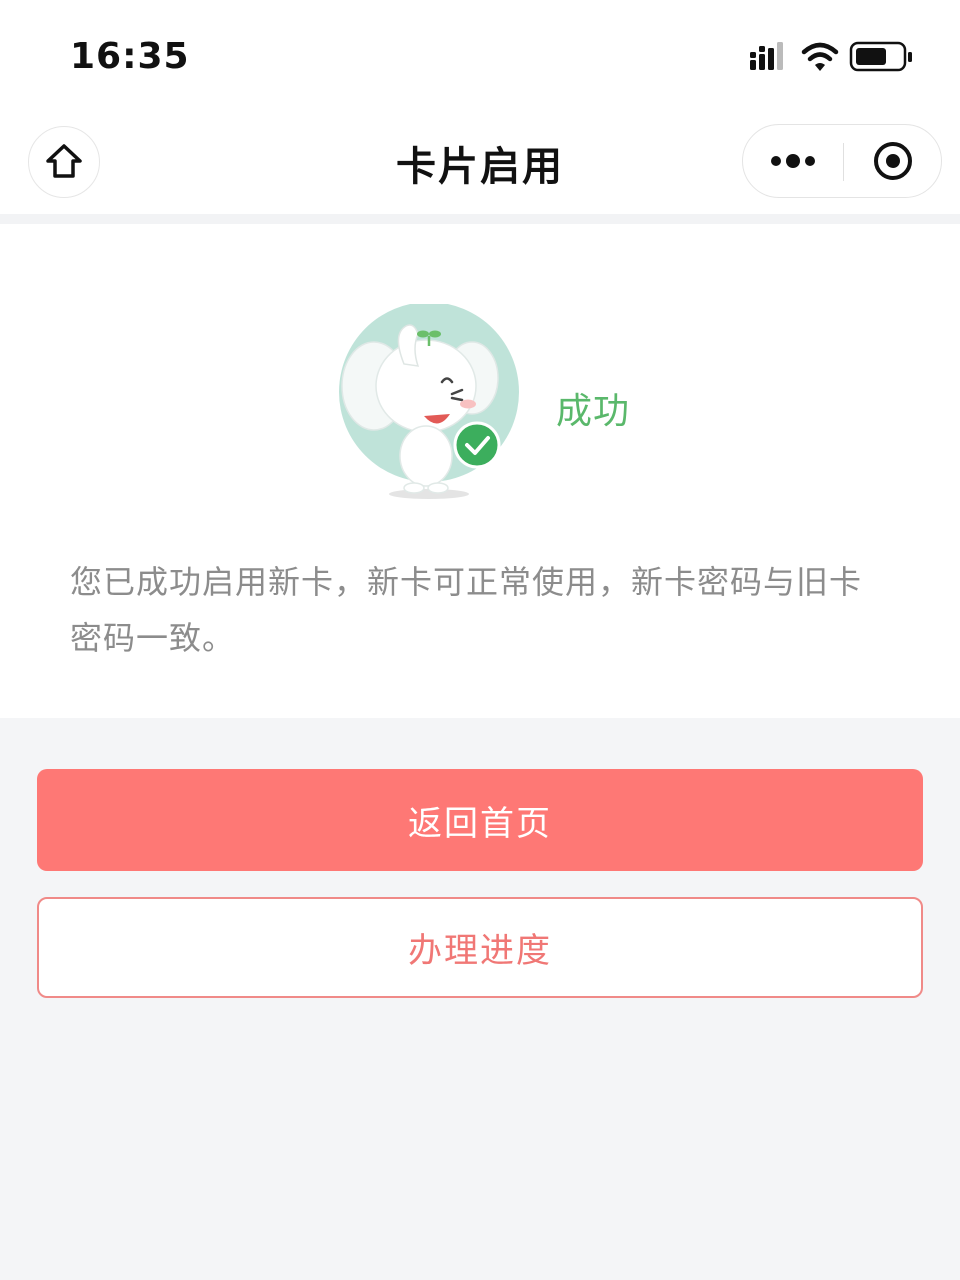 The height and width of the screenshot is (1280, 960). I want to click on close-button, so click(893, 161).